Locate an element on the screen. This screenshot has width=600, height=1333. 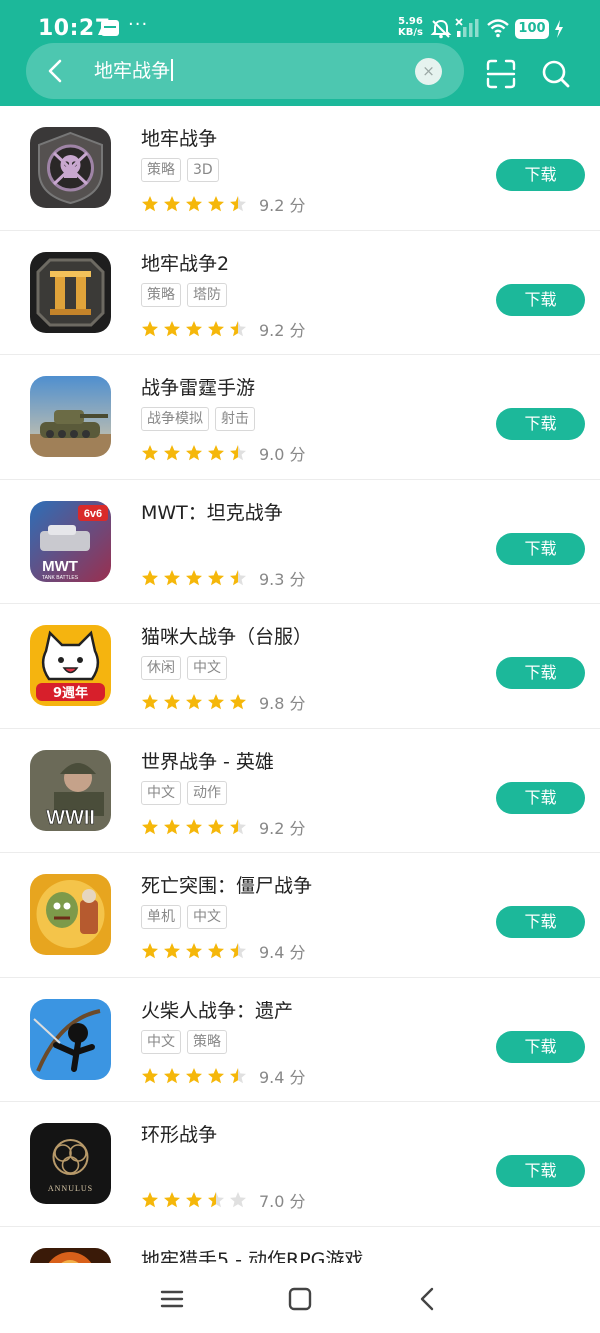
app-name: 猫咪大战争（台服） is located at coordinates (226, 635).